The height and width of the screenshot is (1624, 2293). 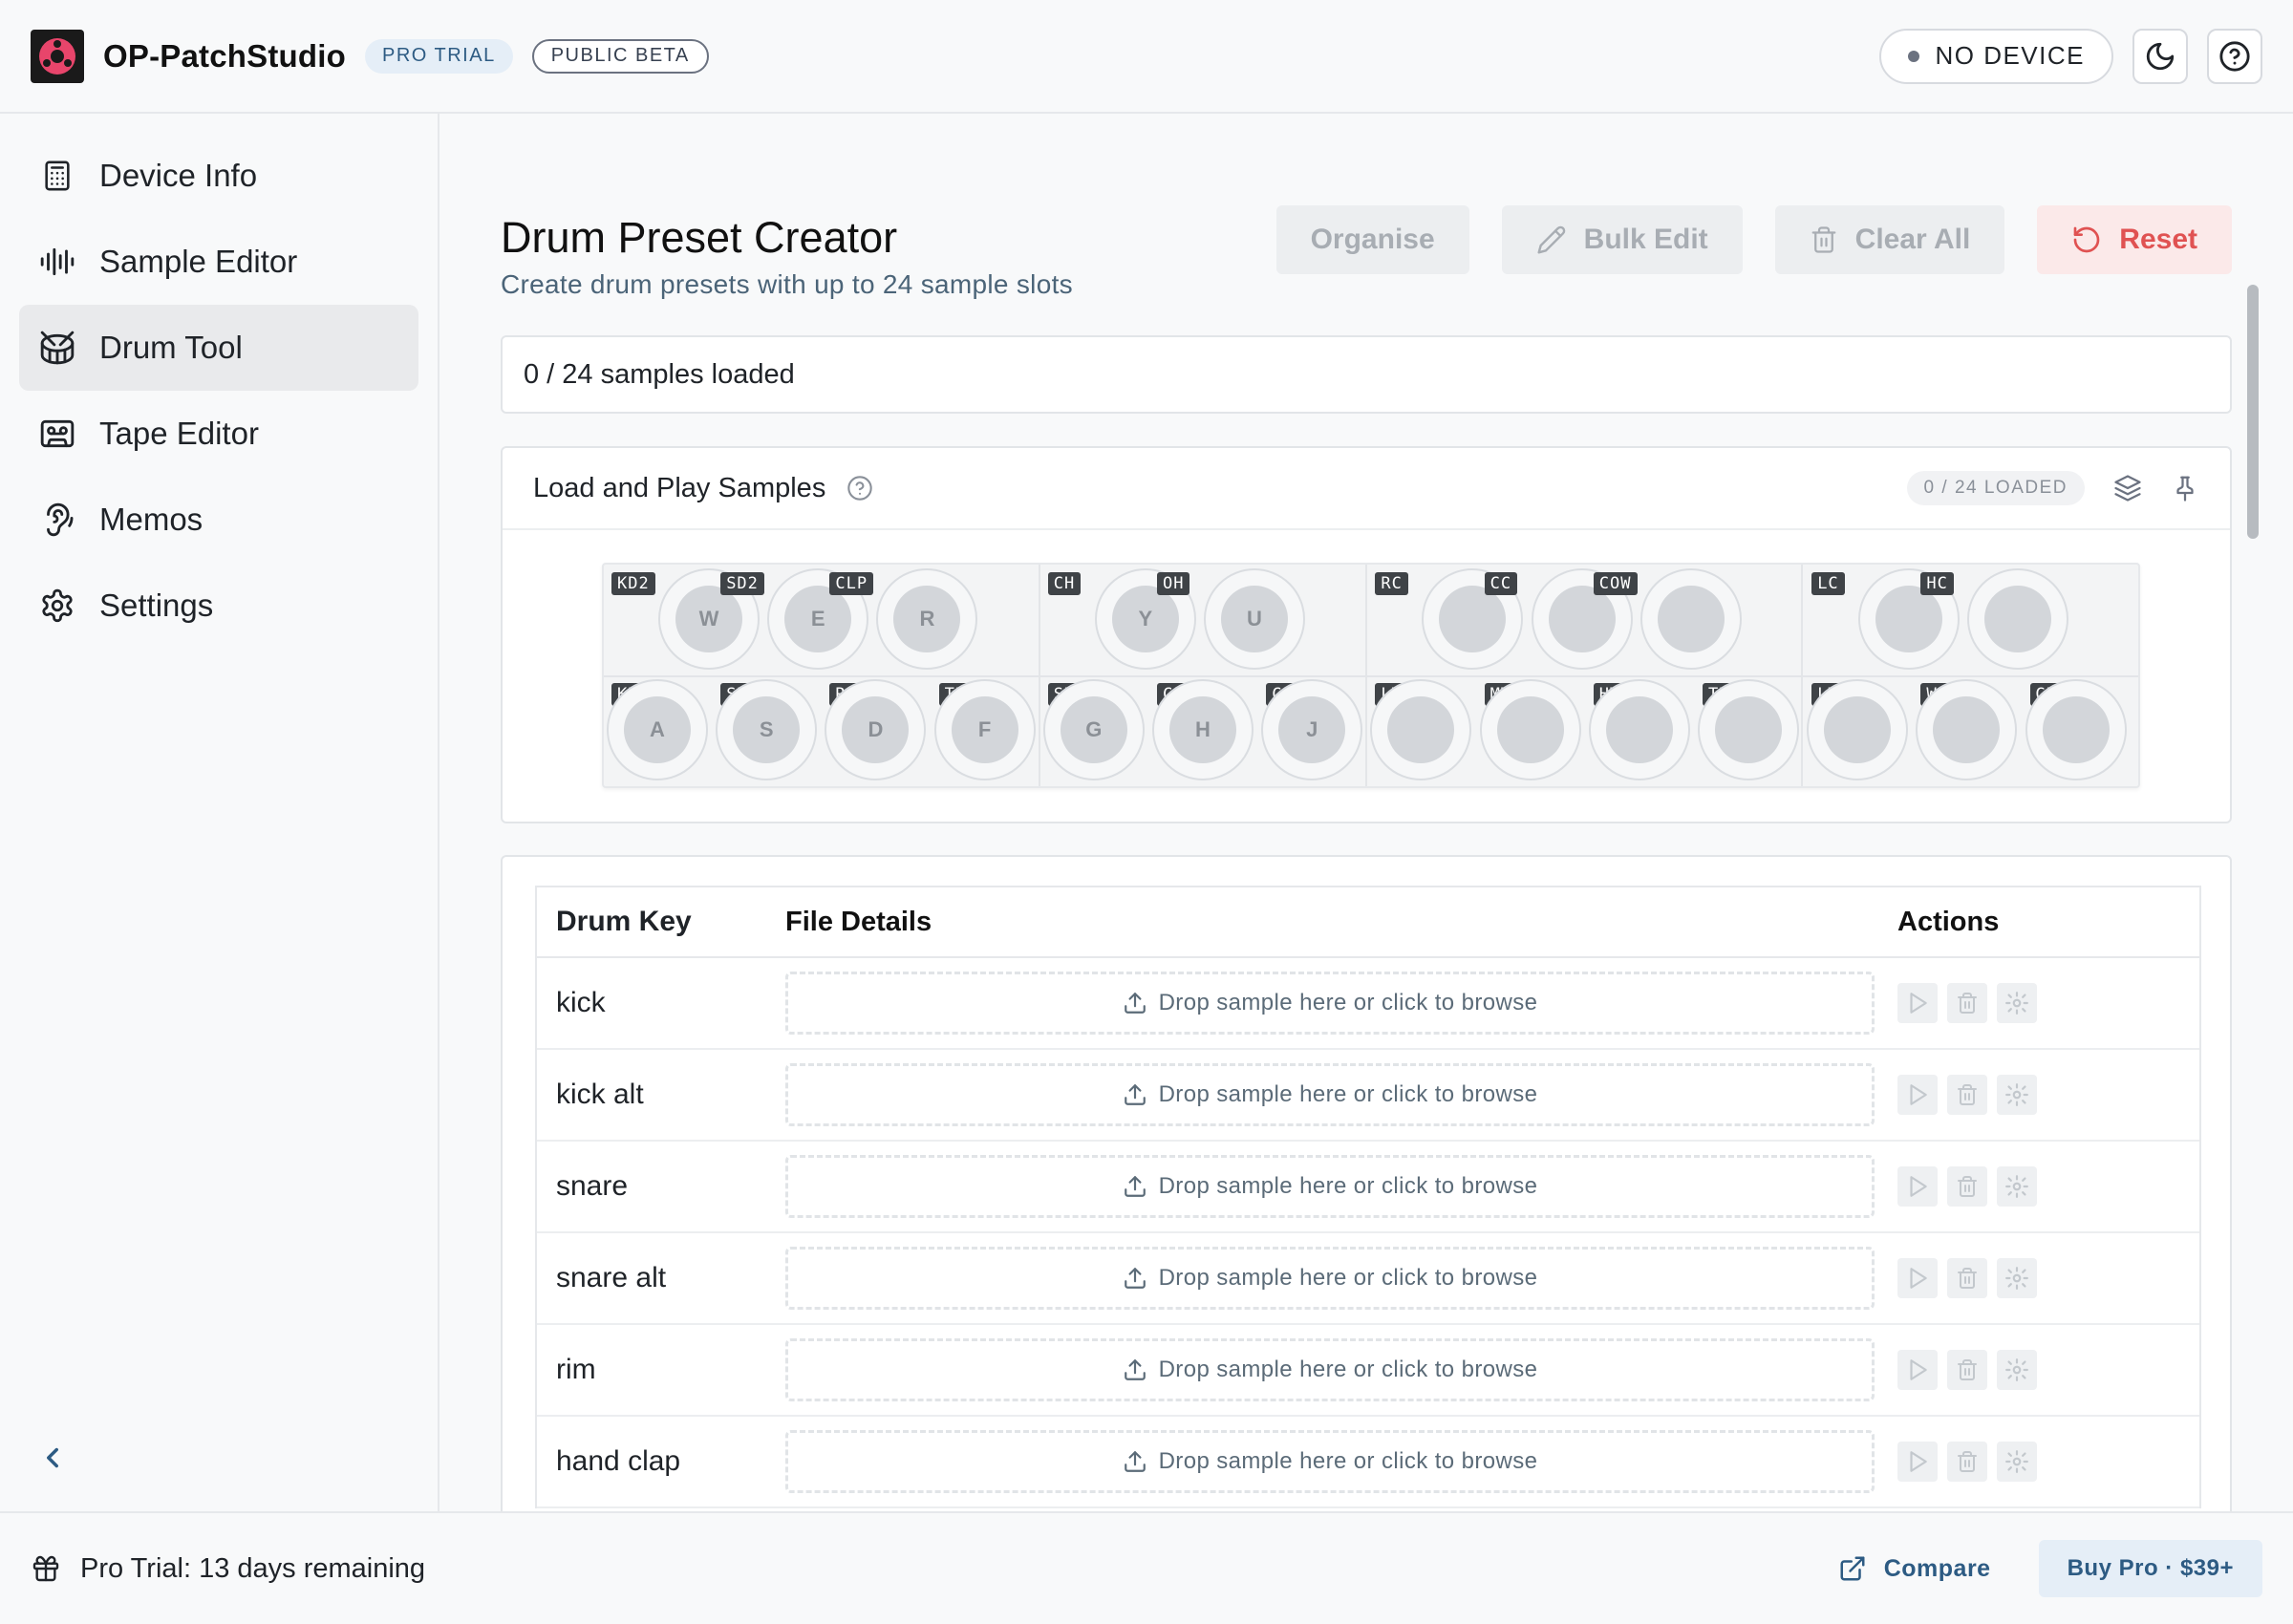 What do you see at coordinates (2127, 488) in the screenshot?
I see `layers-icon` at bounding box center [2127, 488].